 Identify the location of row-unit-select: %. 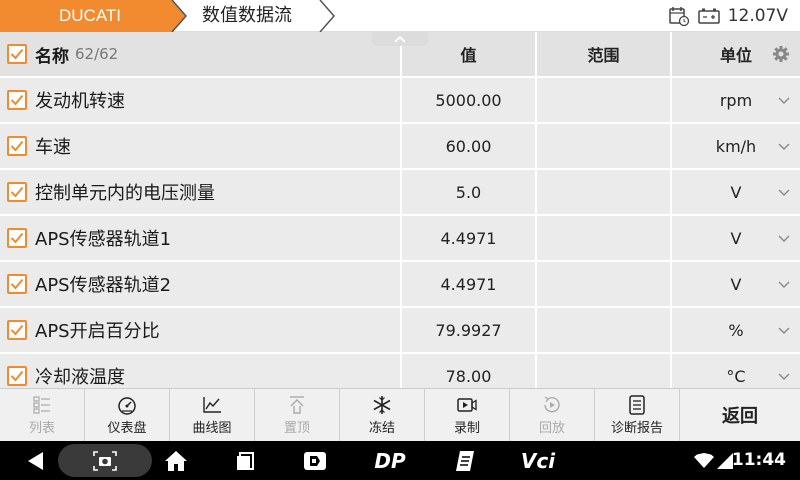
(736, 331).